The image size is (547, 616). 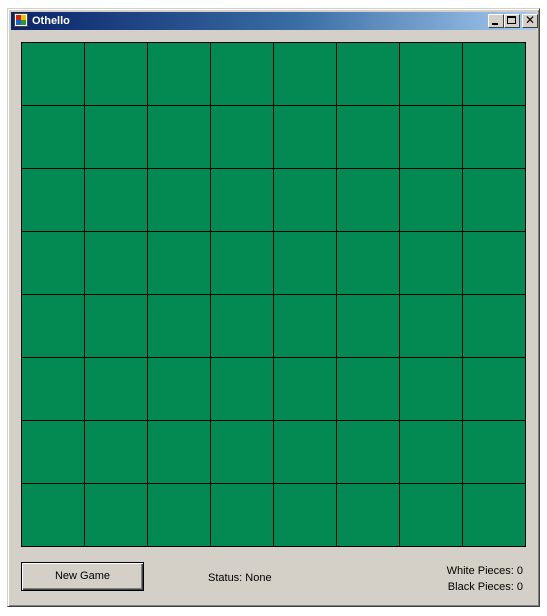 I want to click on score-panel: White Pieces: 0 Black Pieces: 0, so click(x=485, y=579).